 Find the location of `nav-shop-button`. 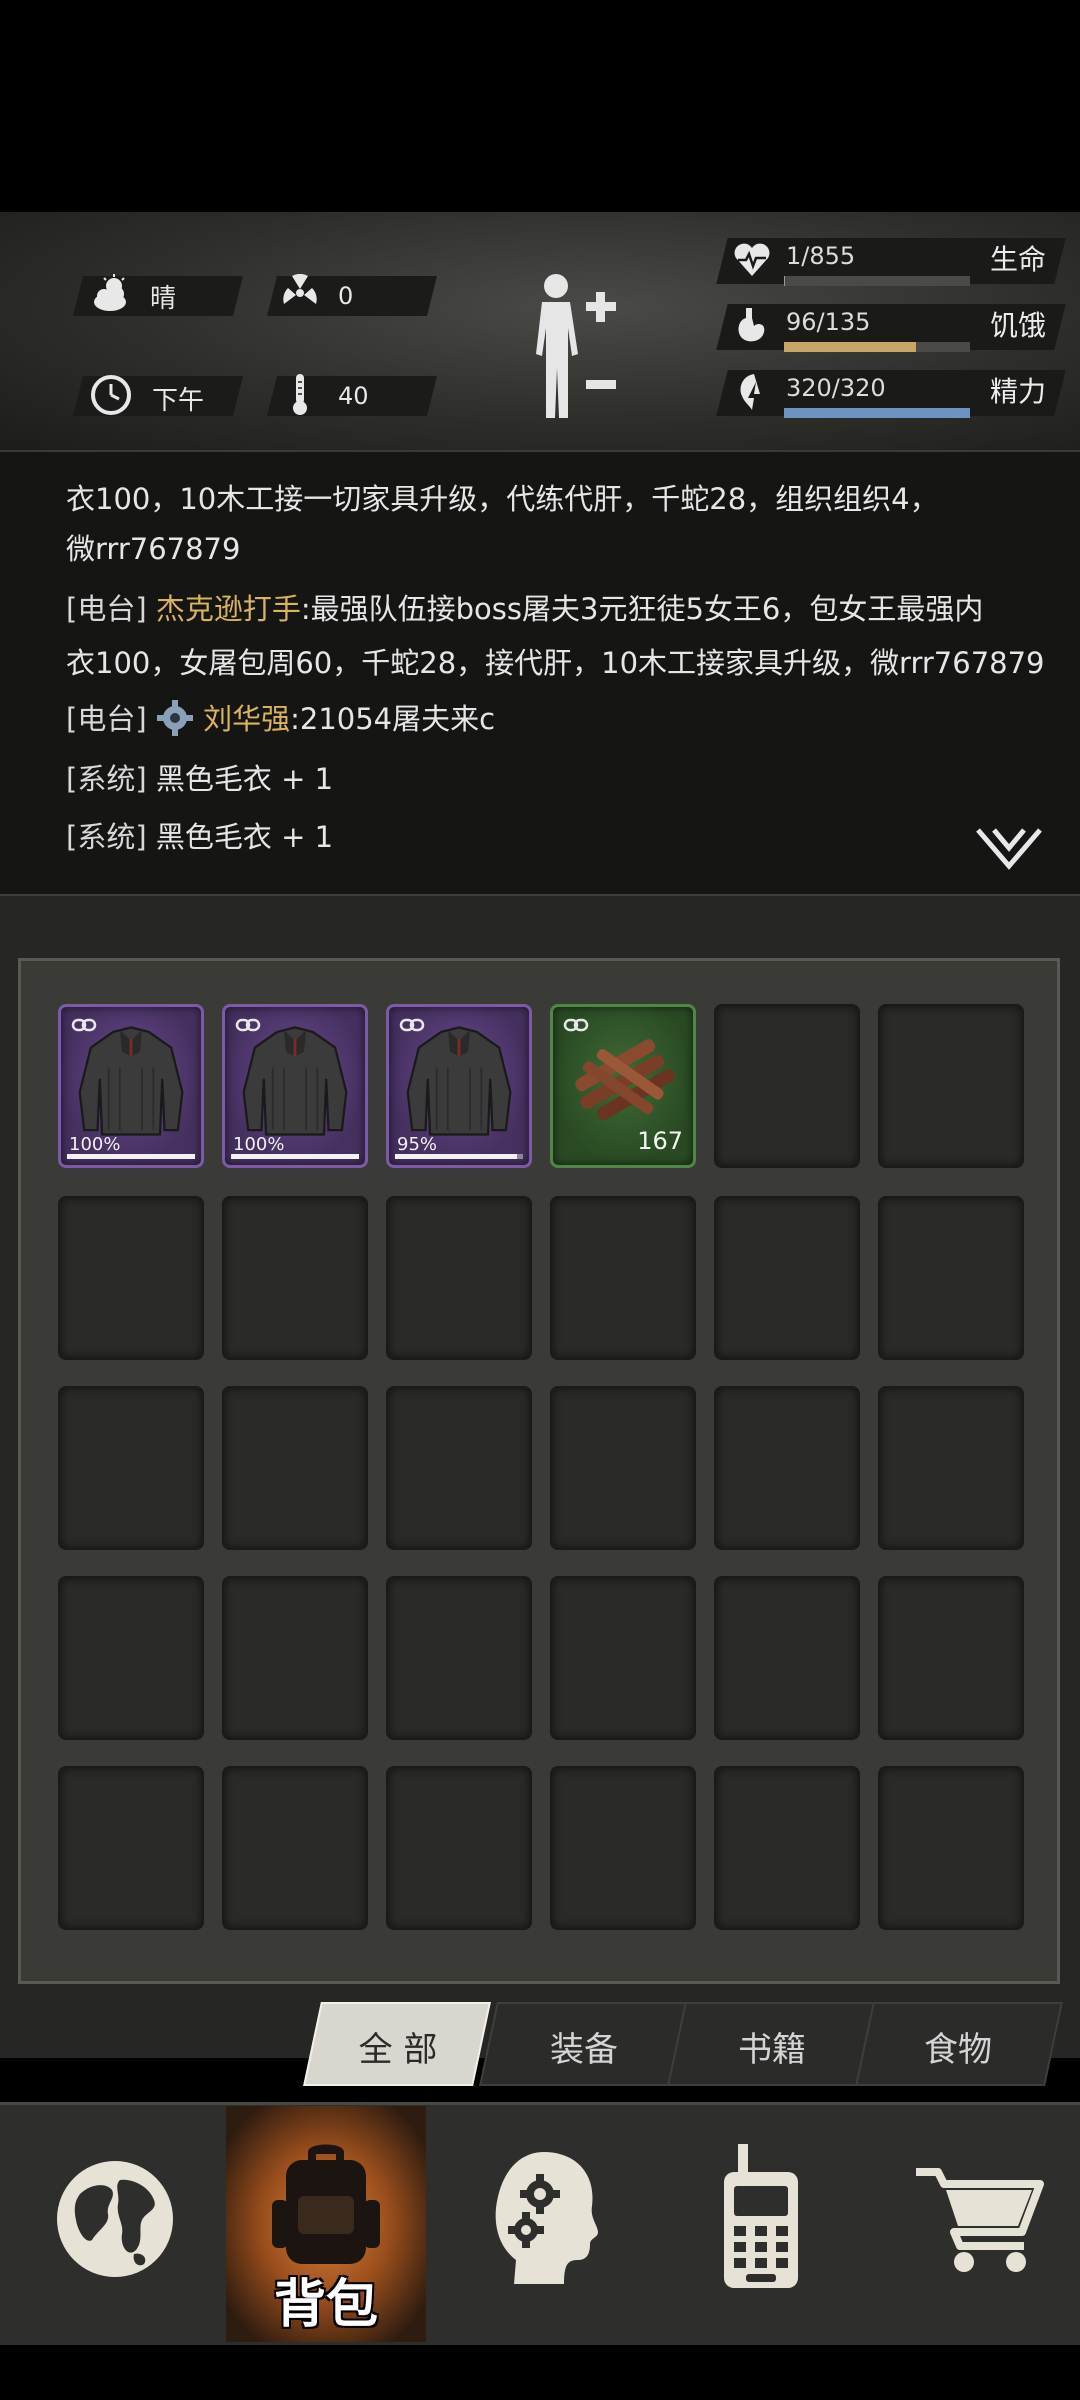

nav-shop-button is located at coordinates (973, 2224).